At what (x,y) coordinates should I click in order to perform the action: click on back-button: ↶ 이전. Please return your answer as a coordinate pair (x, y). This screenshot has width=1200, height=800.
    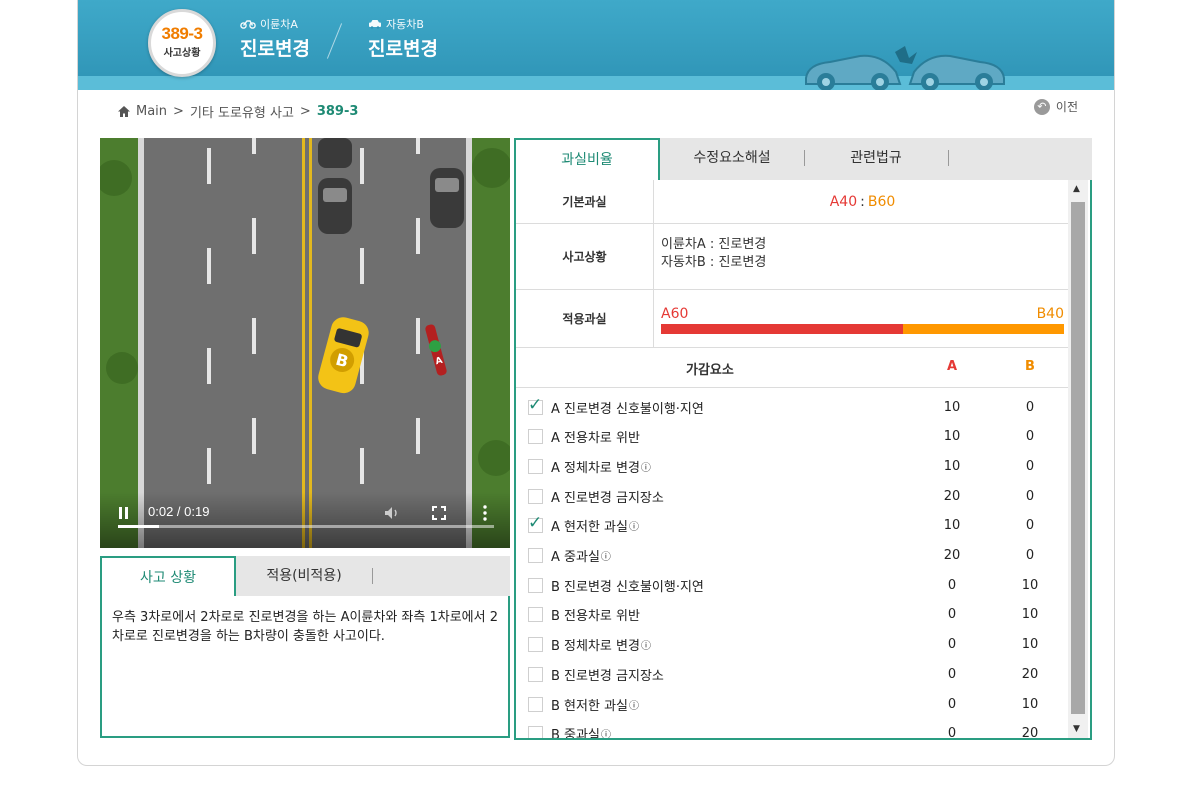
    Looking at the image, I should click on (1055, 106).